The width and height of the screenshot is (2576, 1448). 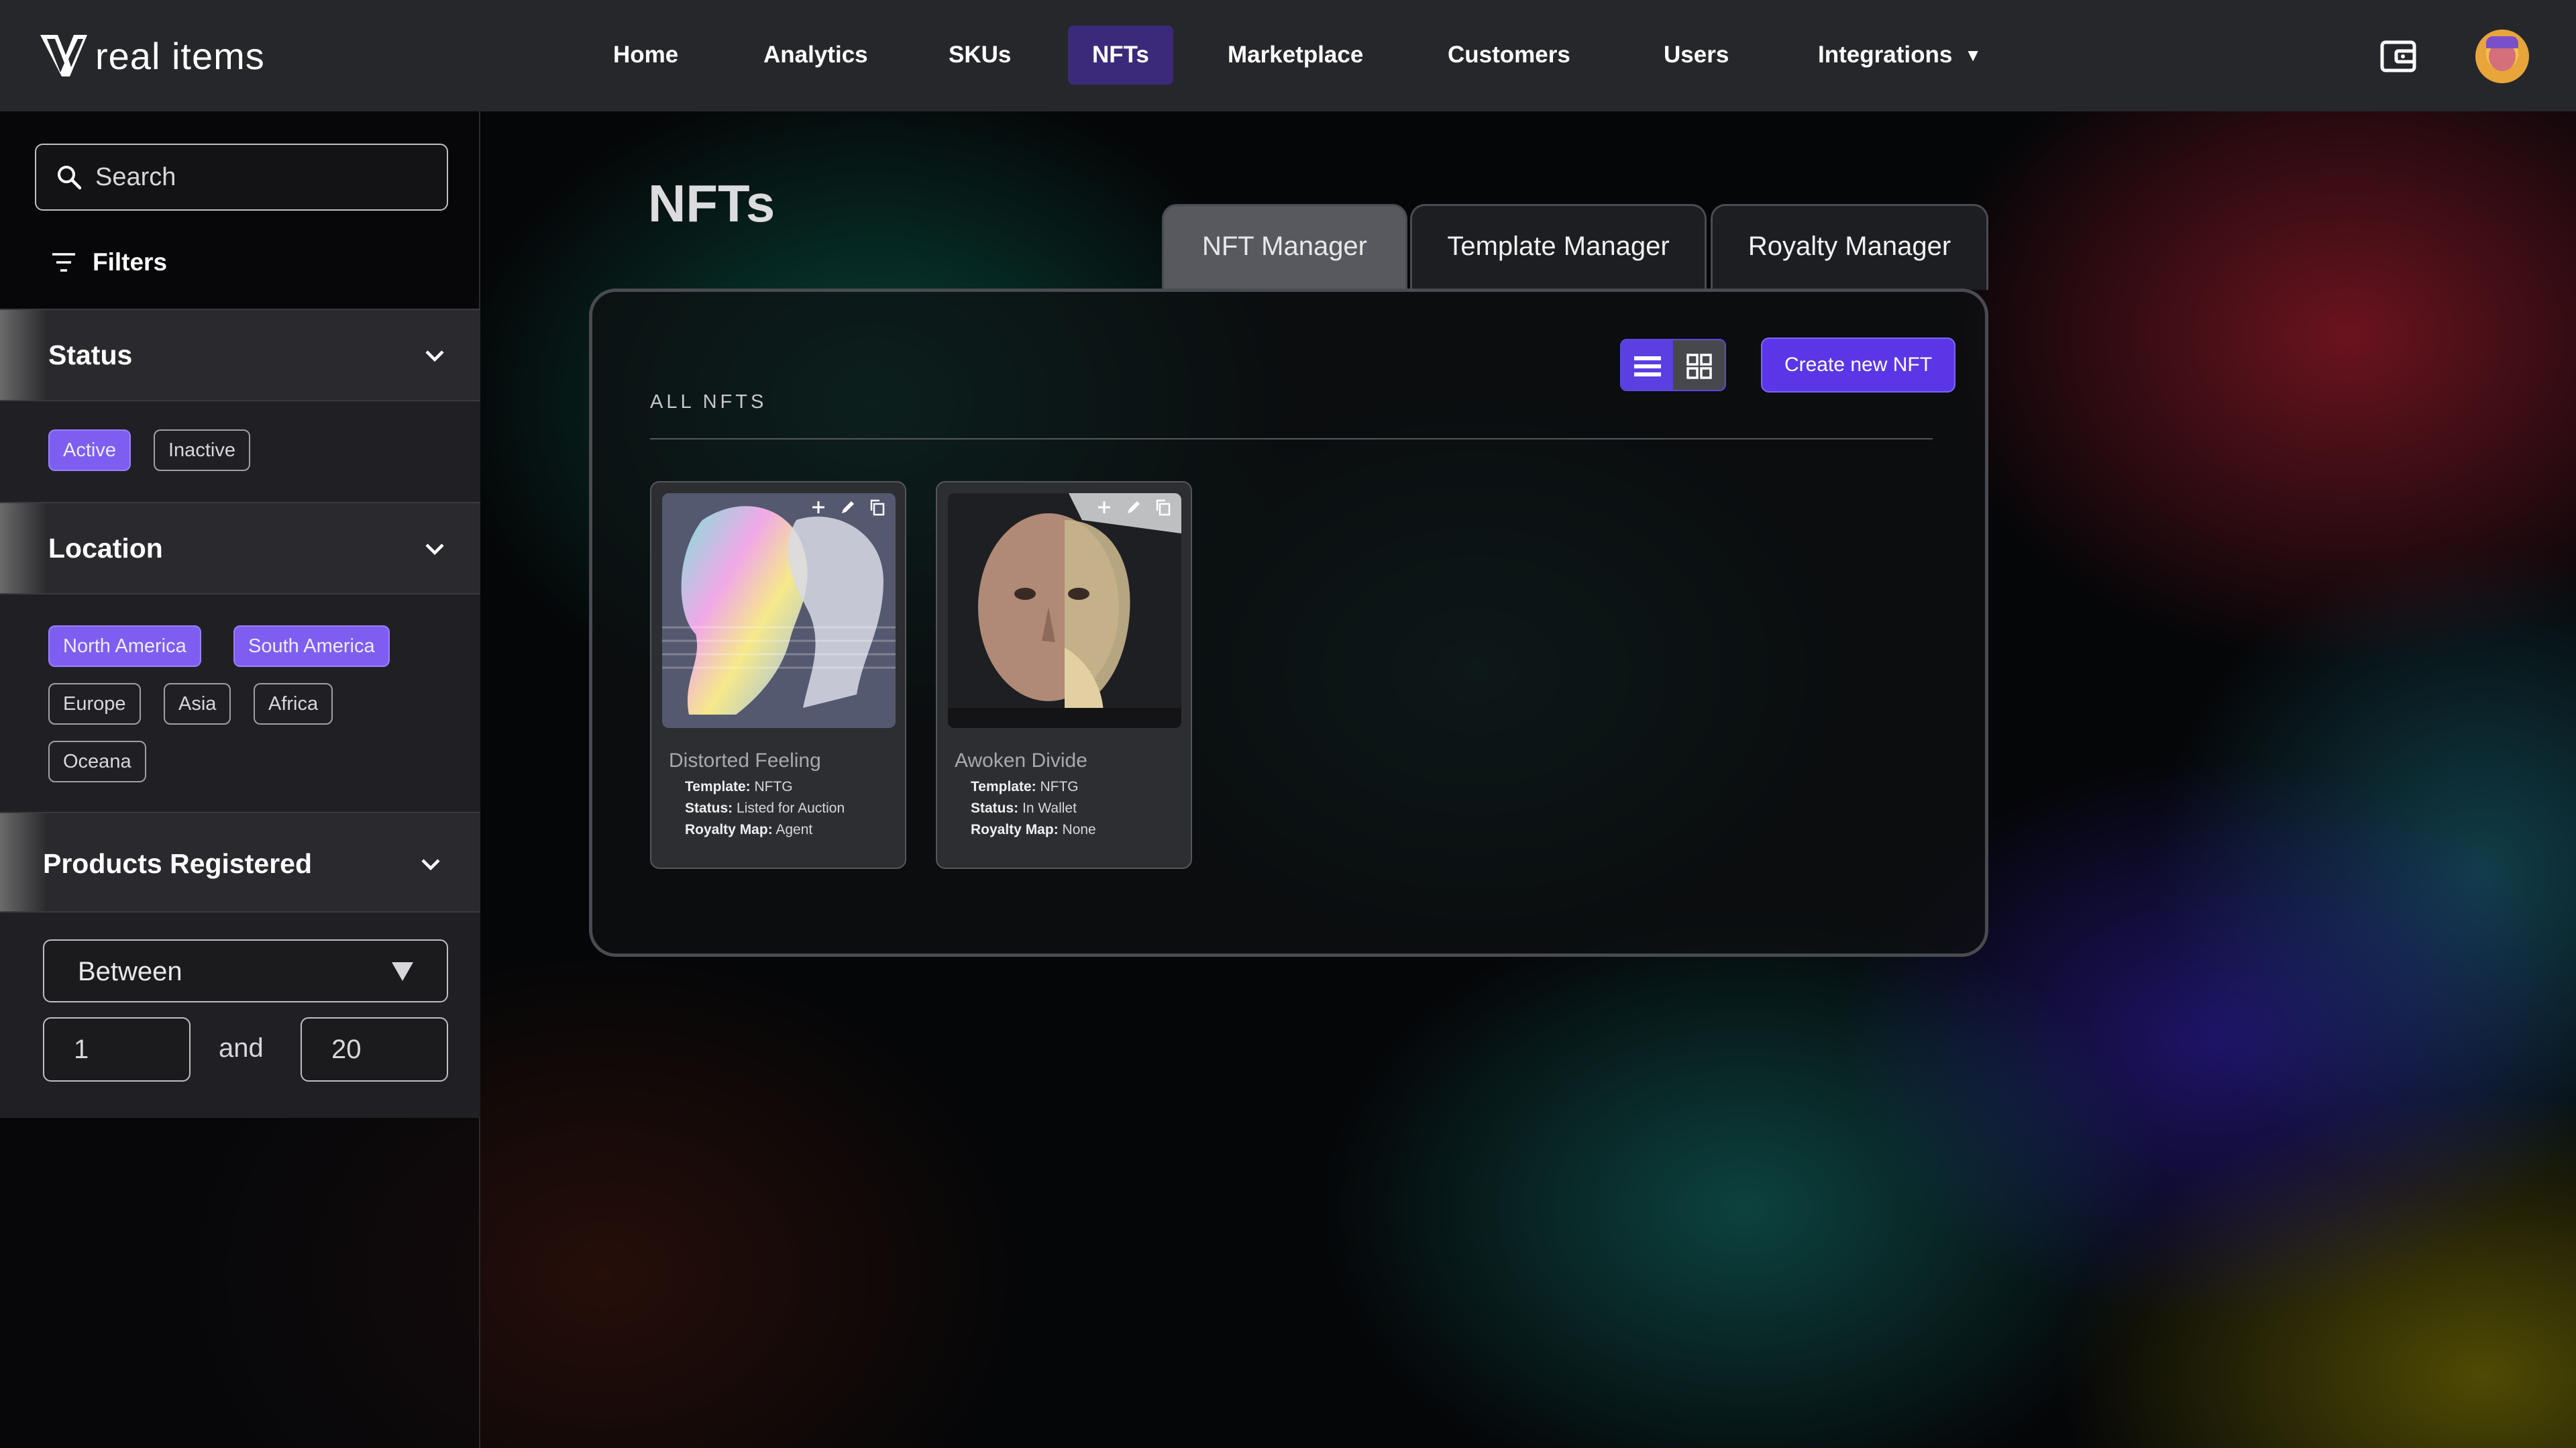 What do you see at coordinates (815, 55) in the screenshot?
I see `nav-analytics: Analytics` at bounding box center [815, 55].